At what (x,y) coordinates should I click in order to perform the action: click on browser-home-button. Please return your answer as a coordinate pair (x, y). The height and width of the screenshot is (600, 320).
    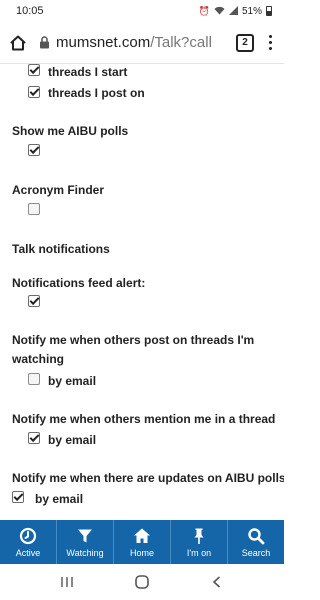
    Looking at the image, I should click on (18, 43).